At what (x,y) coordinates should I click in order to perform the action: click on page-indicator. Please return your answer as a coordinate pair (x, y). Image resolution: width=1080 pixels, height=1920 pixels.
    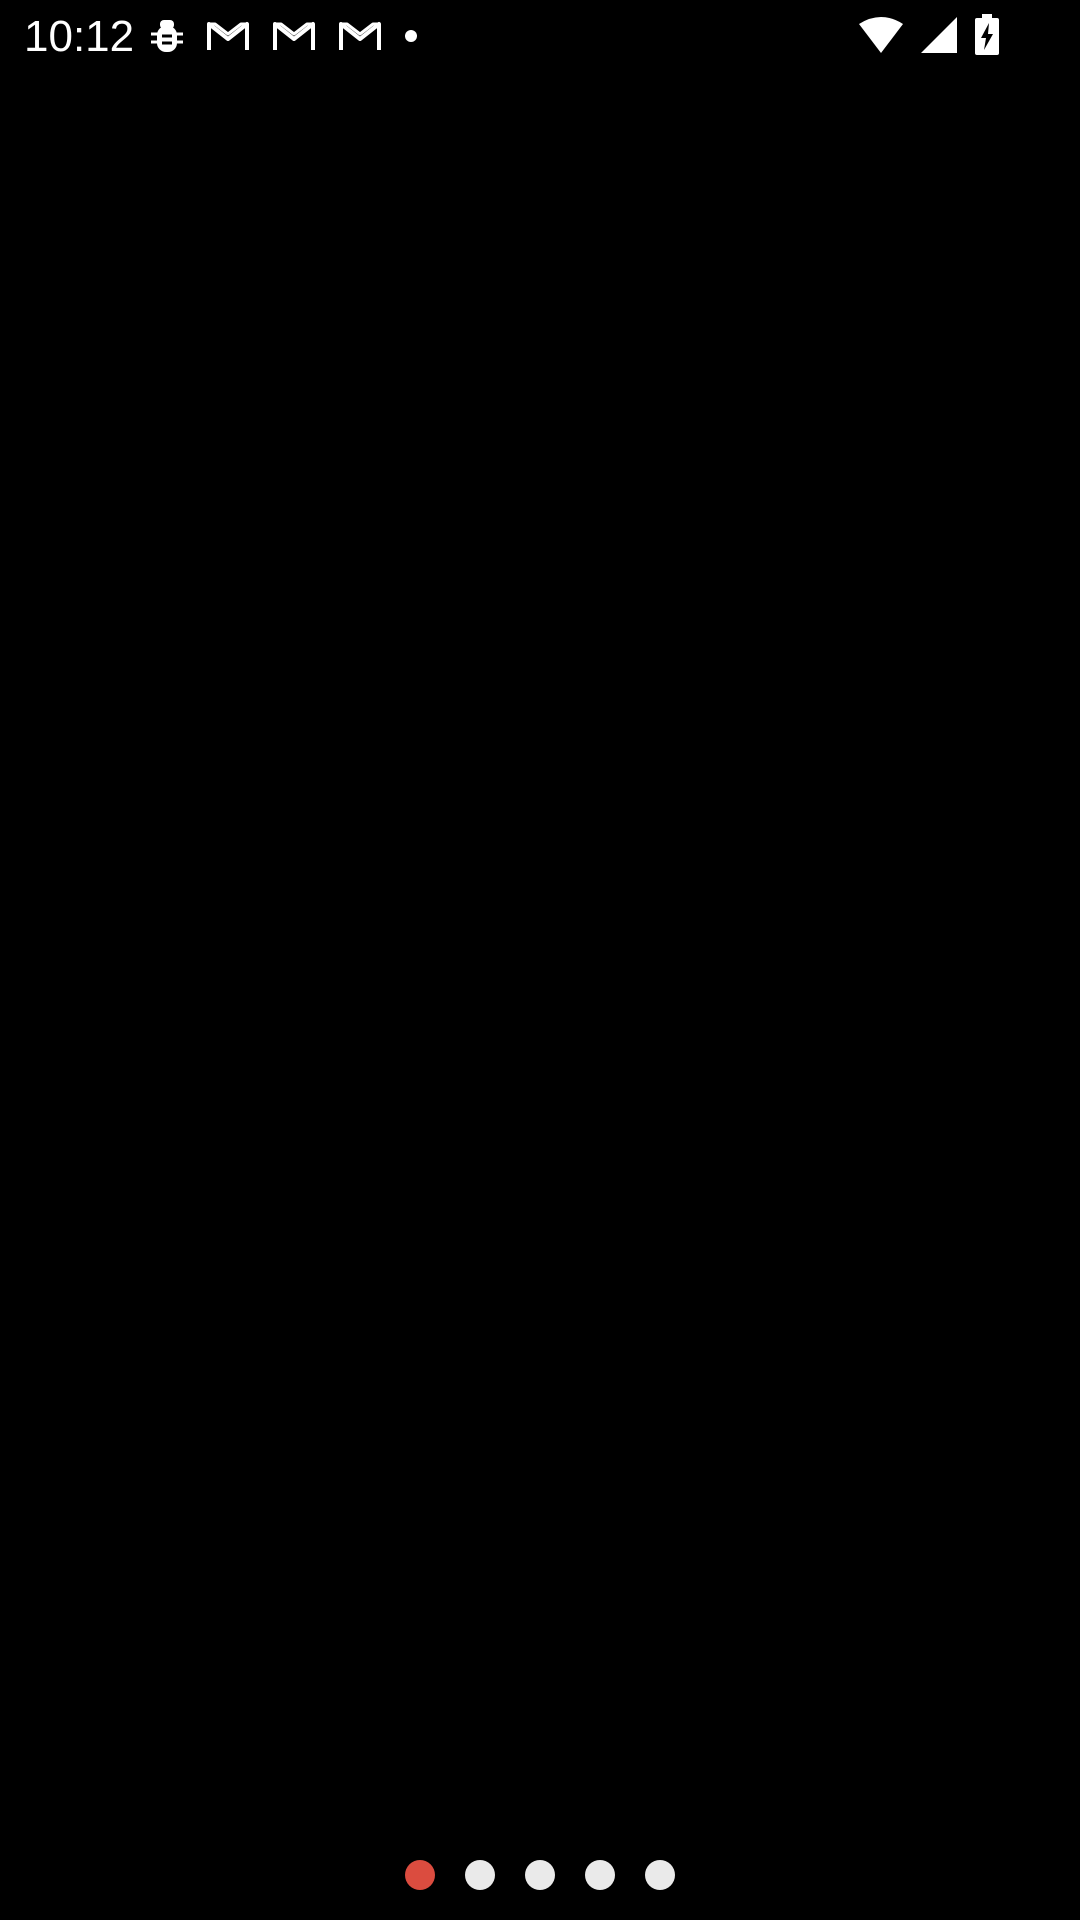
    Looking at the image, I should click on (540, 1875).